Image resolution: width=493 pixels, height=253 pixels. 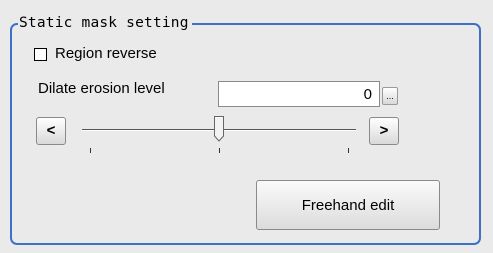 What do you see at coordinates (51, 131) in the screenshot?
I see `decrement-button: <` at bounding box center [51, 131].